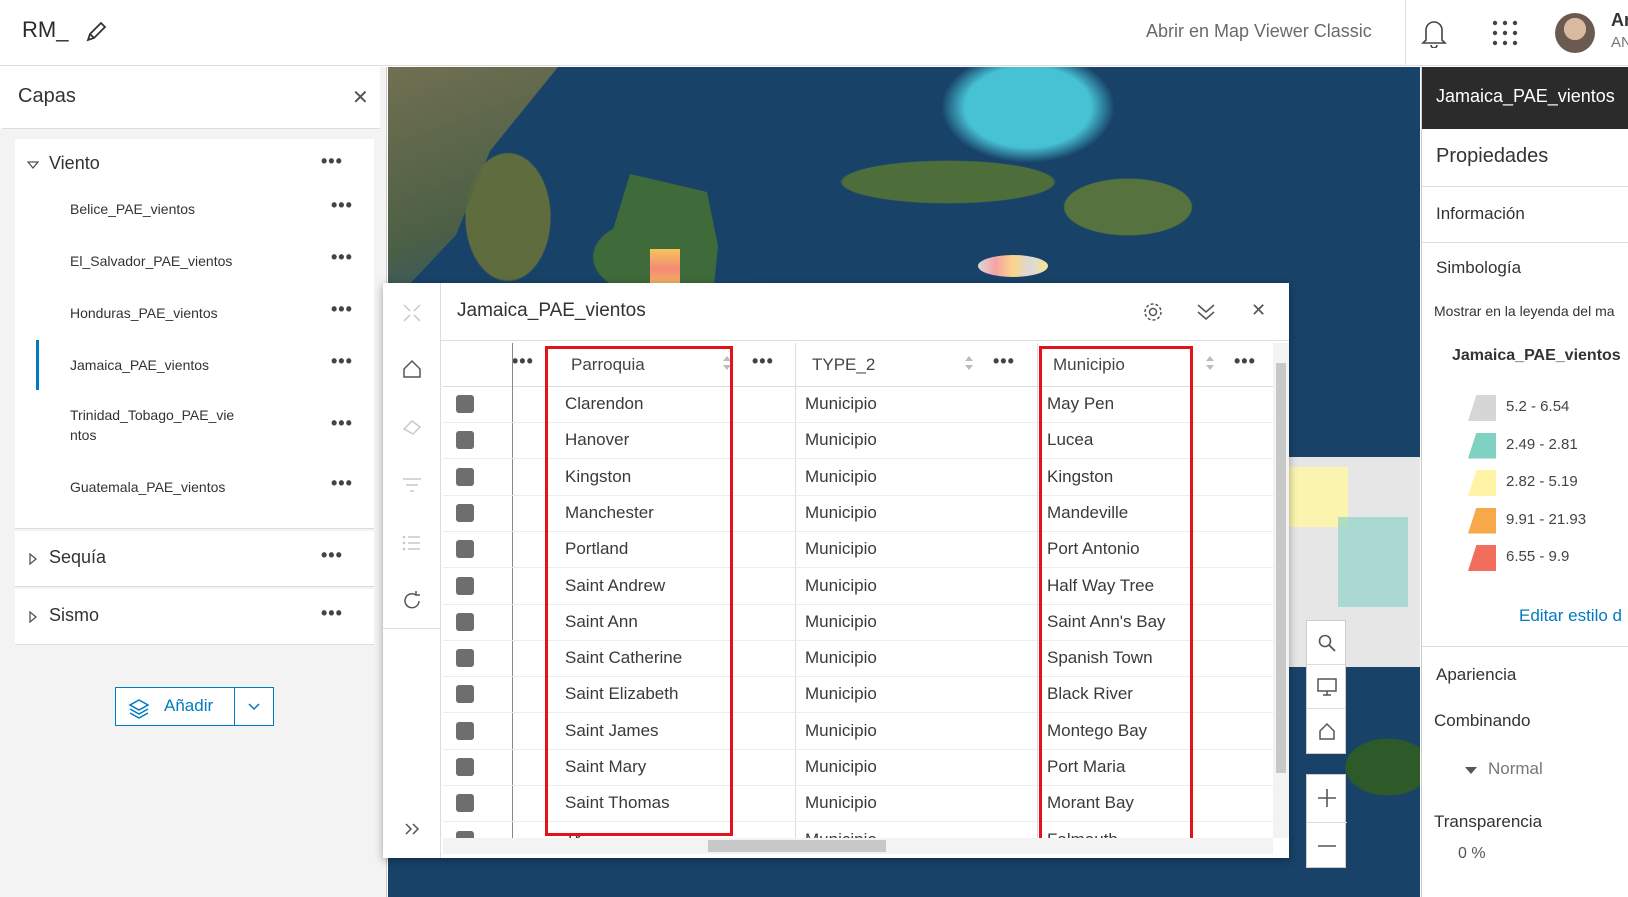 The image size is (1628, 897). I want to click on bell-icon, so click(1434, 32).